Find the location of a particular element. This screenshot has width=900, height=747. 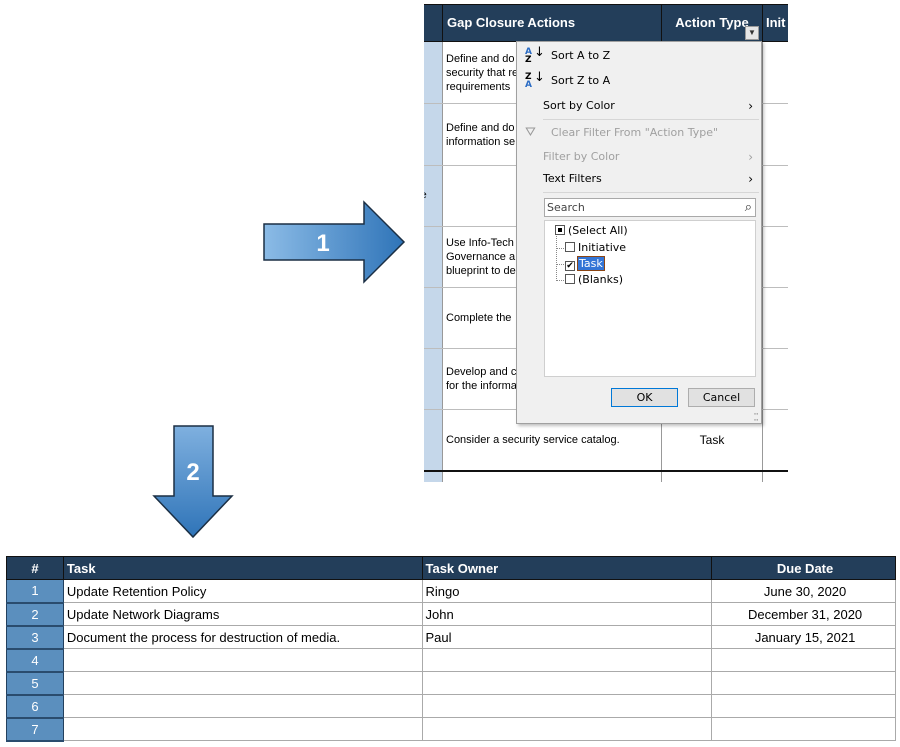

due-date-cell: December 31, 2020 is located at coordinates (803, 614).